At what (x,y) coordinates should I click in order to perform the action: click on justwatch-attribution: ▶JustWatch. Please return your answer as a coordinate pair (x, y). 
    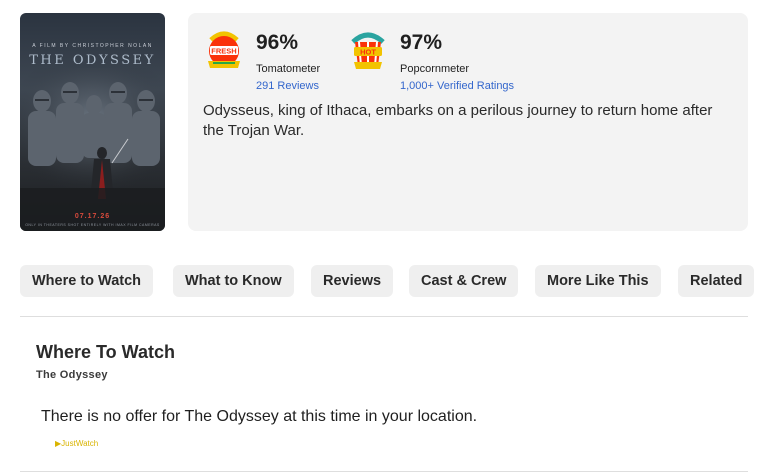
    Looking at the image, I should click on (76, 443).